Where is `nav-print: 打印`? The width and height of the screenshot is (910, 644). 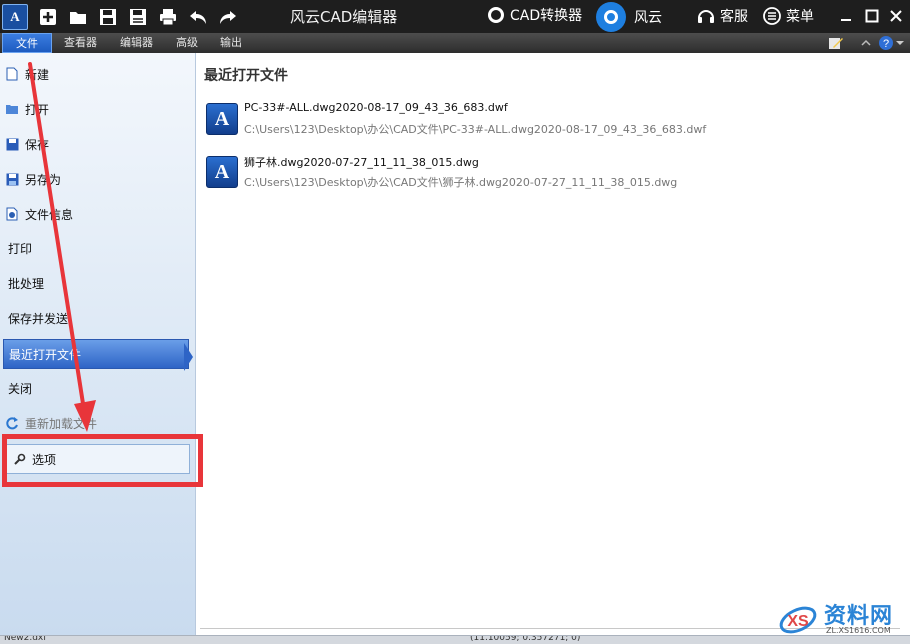
nav-print: 打印 is located at coordinates (96, 248).